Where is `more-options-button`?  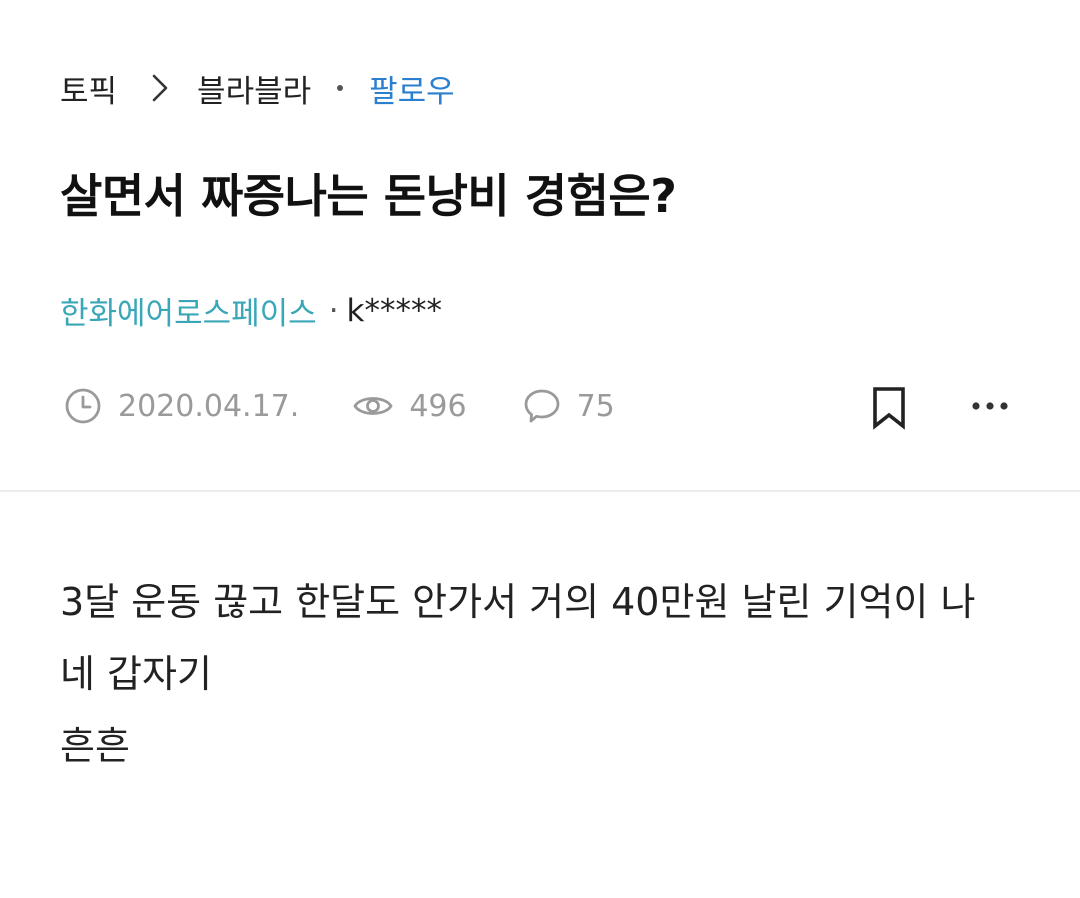 more-options-button is located at coordinates (990, 406).